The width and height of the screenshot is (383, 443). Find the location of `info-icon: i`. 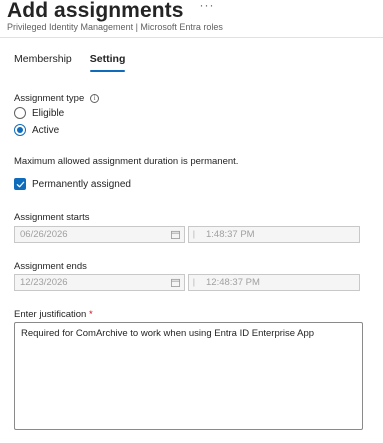

info-icon: i is located at coordinates (95, 98).